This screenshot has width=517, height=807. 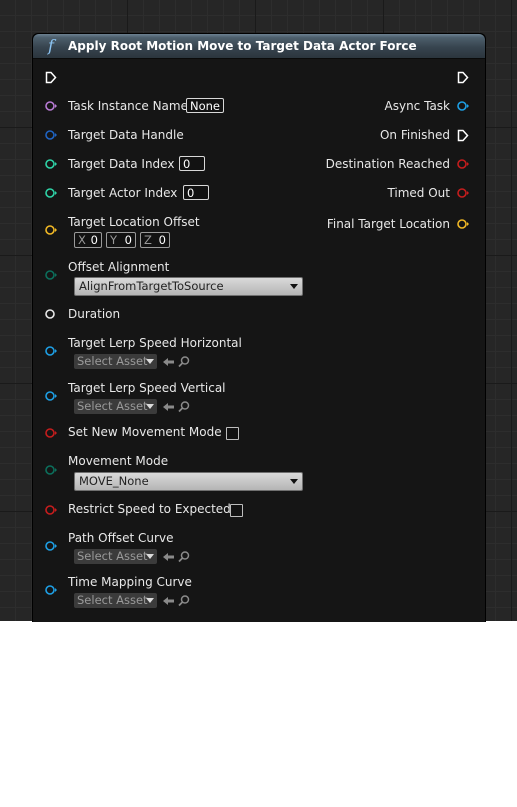 I want to click on offset-y-field: Y 0, so click(x=121, y=240).